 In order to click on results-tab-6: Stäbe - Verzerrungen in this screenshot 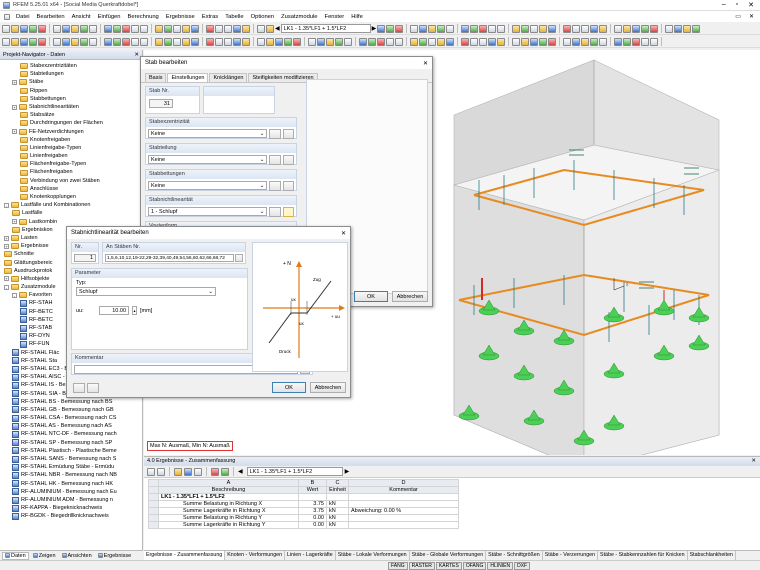, I will do `click(571, 555)`.